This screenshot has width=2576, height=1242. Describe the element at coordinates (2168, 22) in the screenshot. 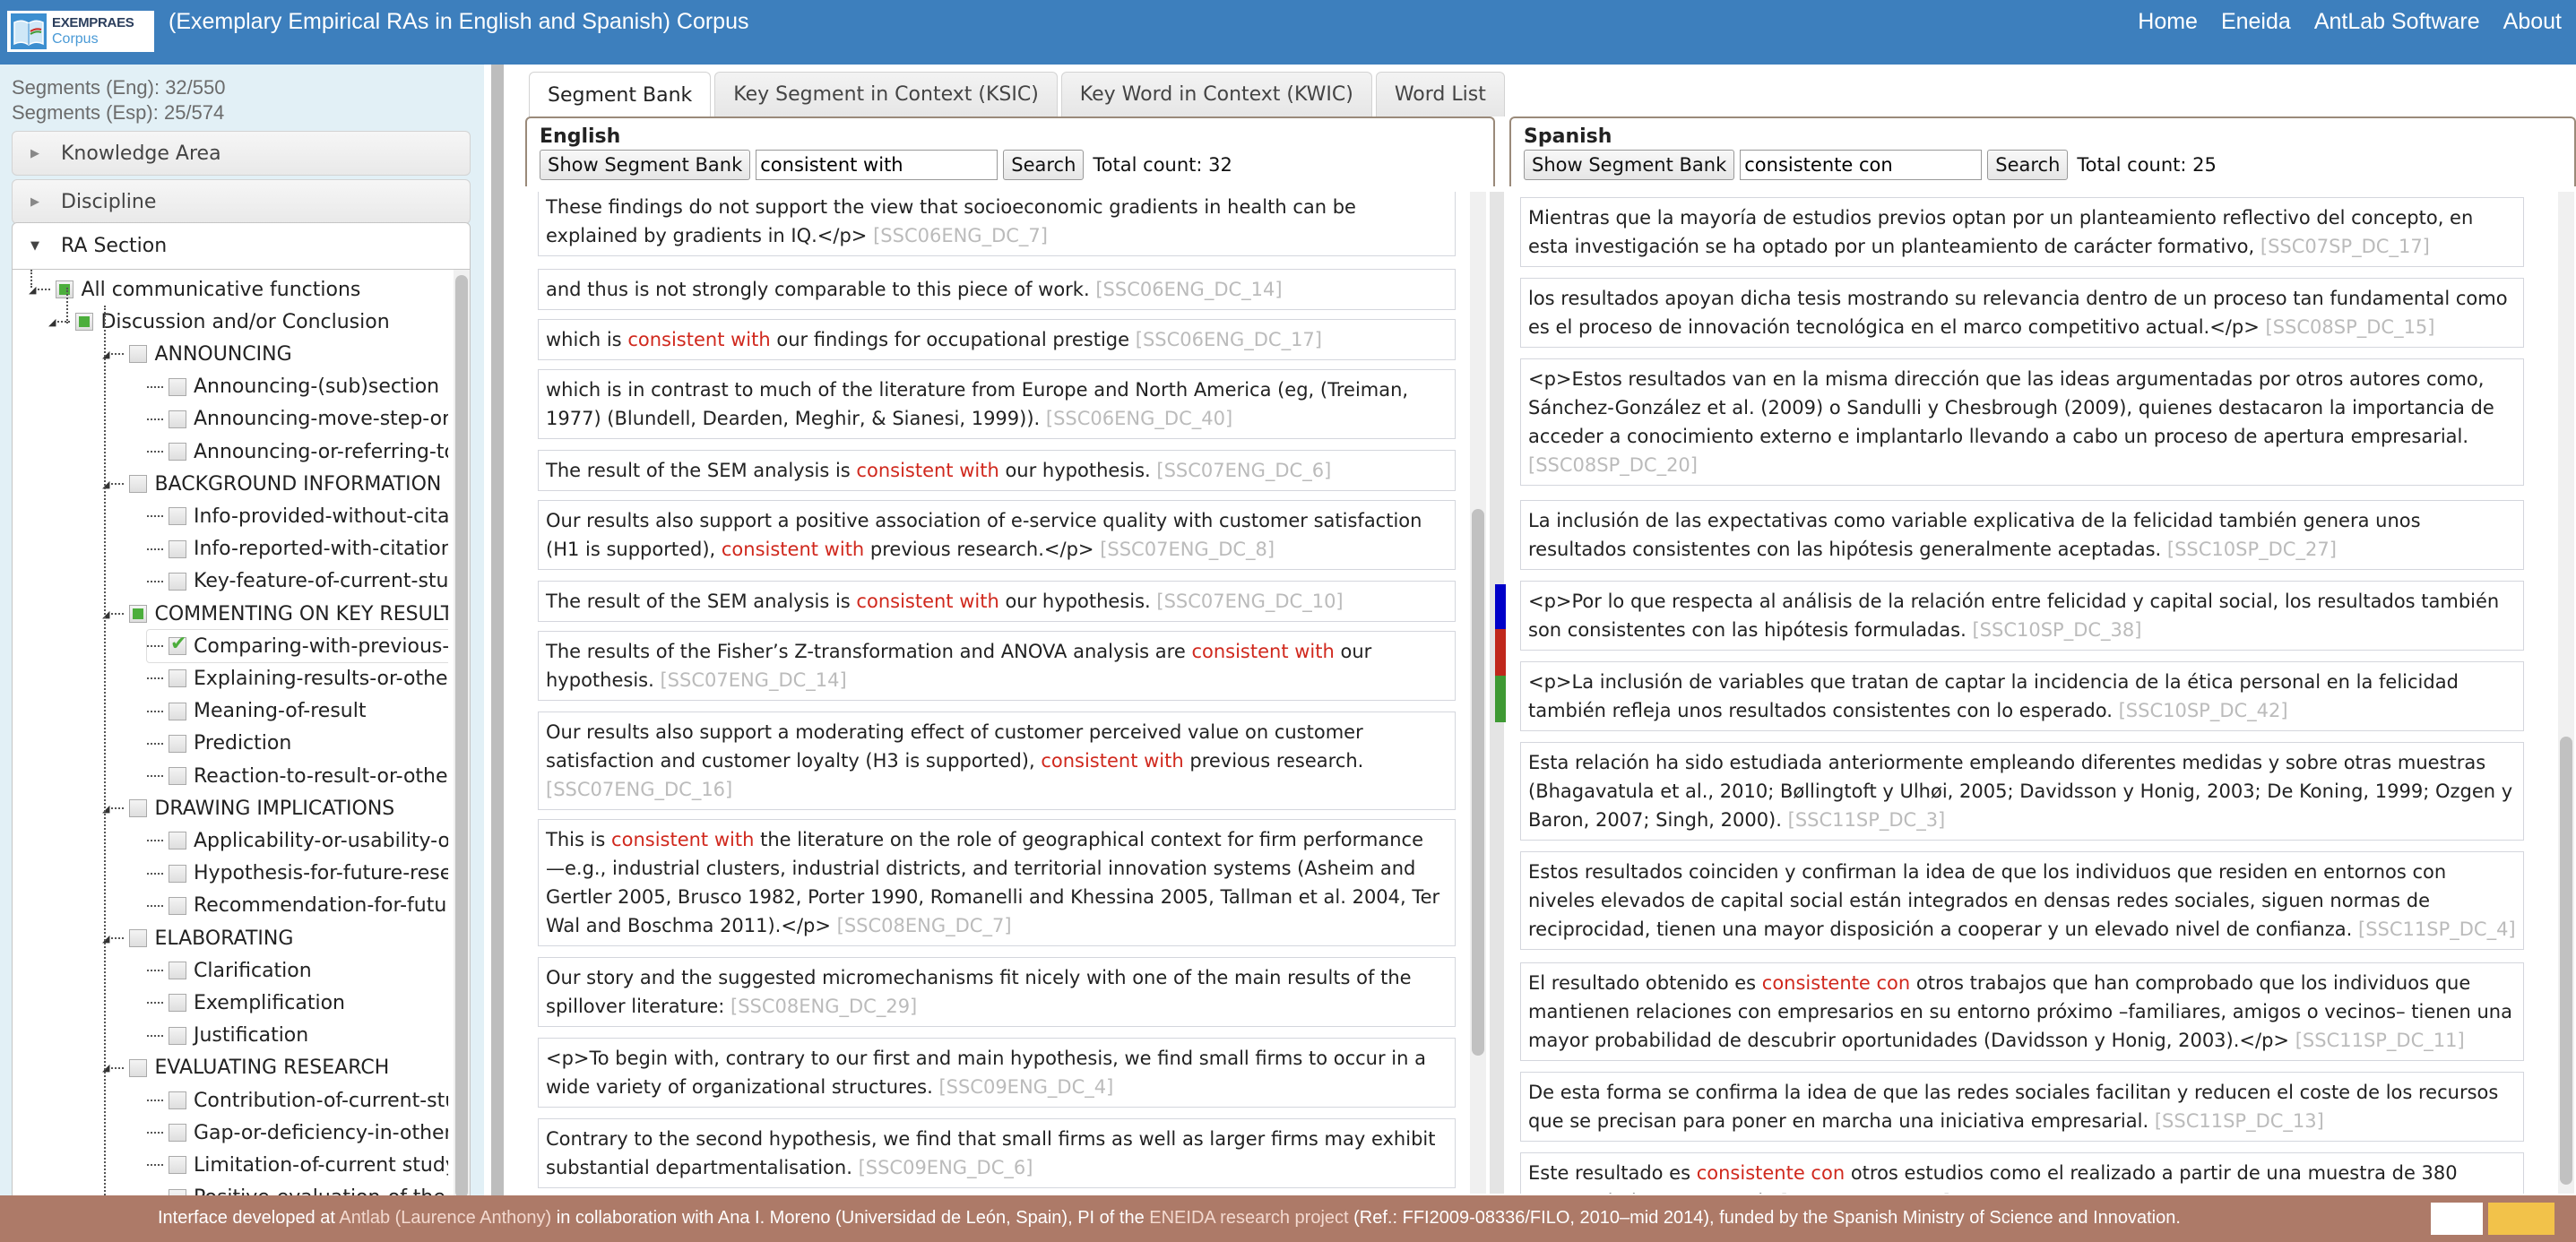

I see `nav-home: Home` at that location.